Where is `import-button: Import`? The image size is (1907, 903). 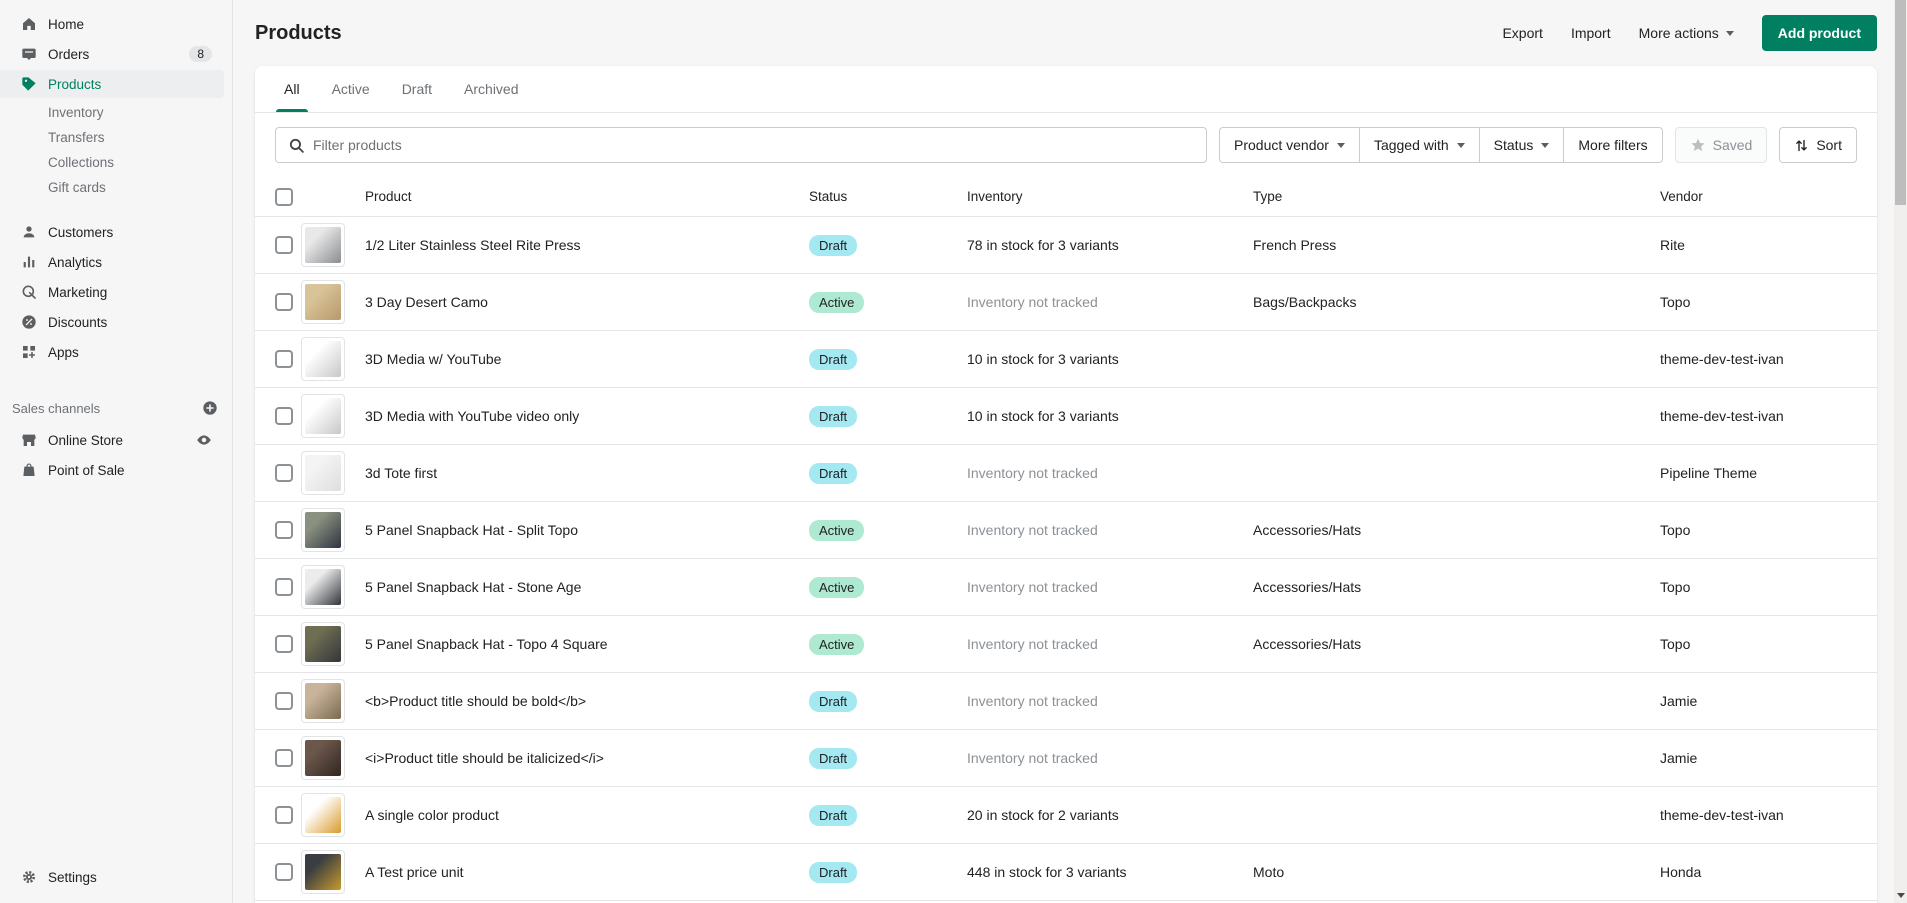
import-button: Import is located at coordinates (1591, 33).